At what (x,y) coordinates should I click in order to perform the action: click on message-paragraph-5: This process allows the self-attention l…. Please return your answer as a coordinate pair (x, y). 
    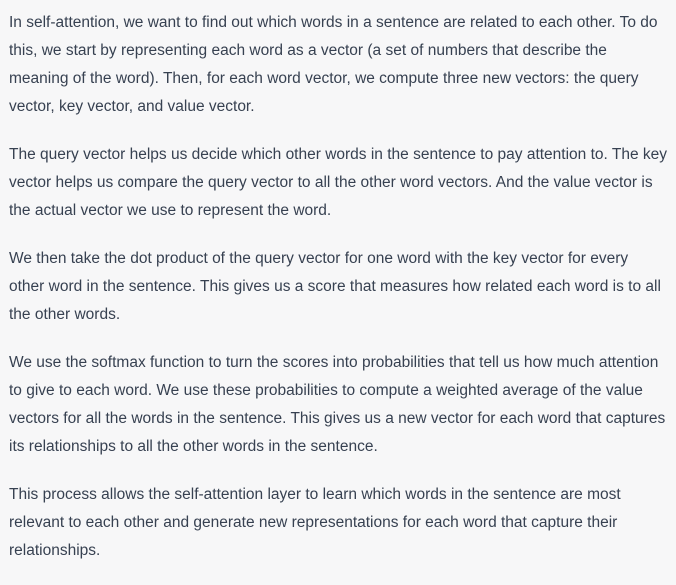
    Looking at the image, I should click on (315, 522).